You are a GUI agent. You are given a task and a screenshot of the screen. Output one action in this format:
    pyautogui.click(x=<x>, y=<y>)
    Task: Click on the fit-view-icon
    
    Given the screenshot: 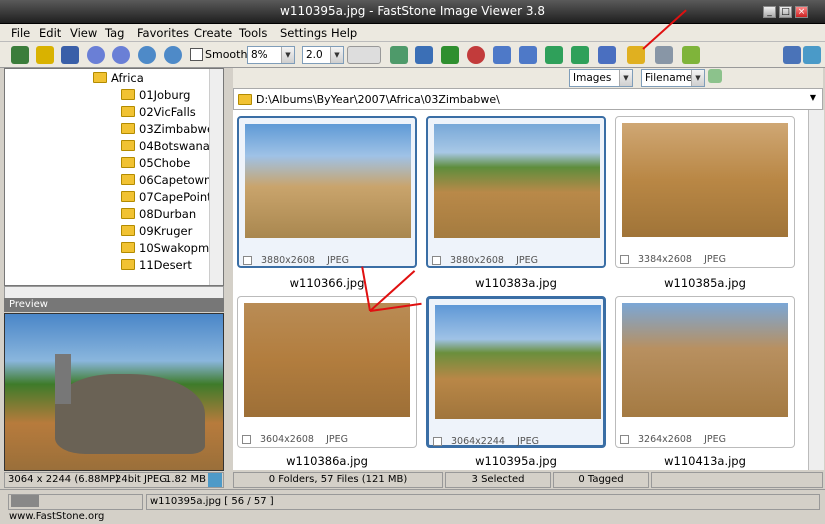 What is the action you would take?
    pyautogui.click(x=812, y=55)
    